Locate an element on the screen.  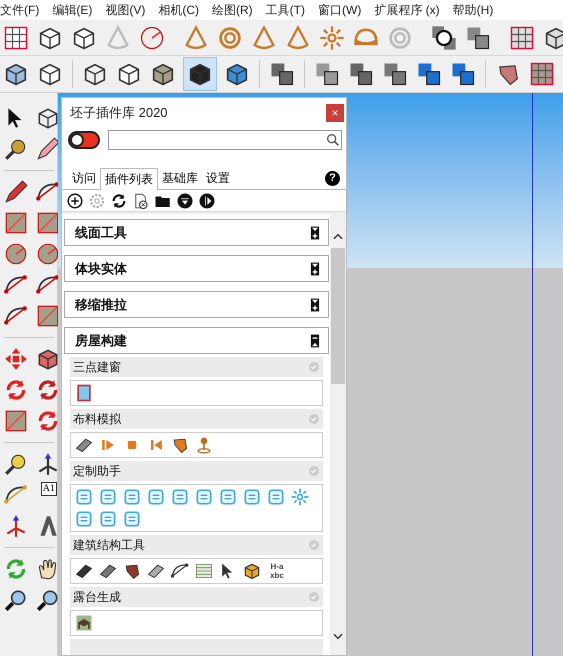
plugin-title: 露台生成 is located at coordinates (97, 597).